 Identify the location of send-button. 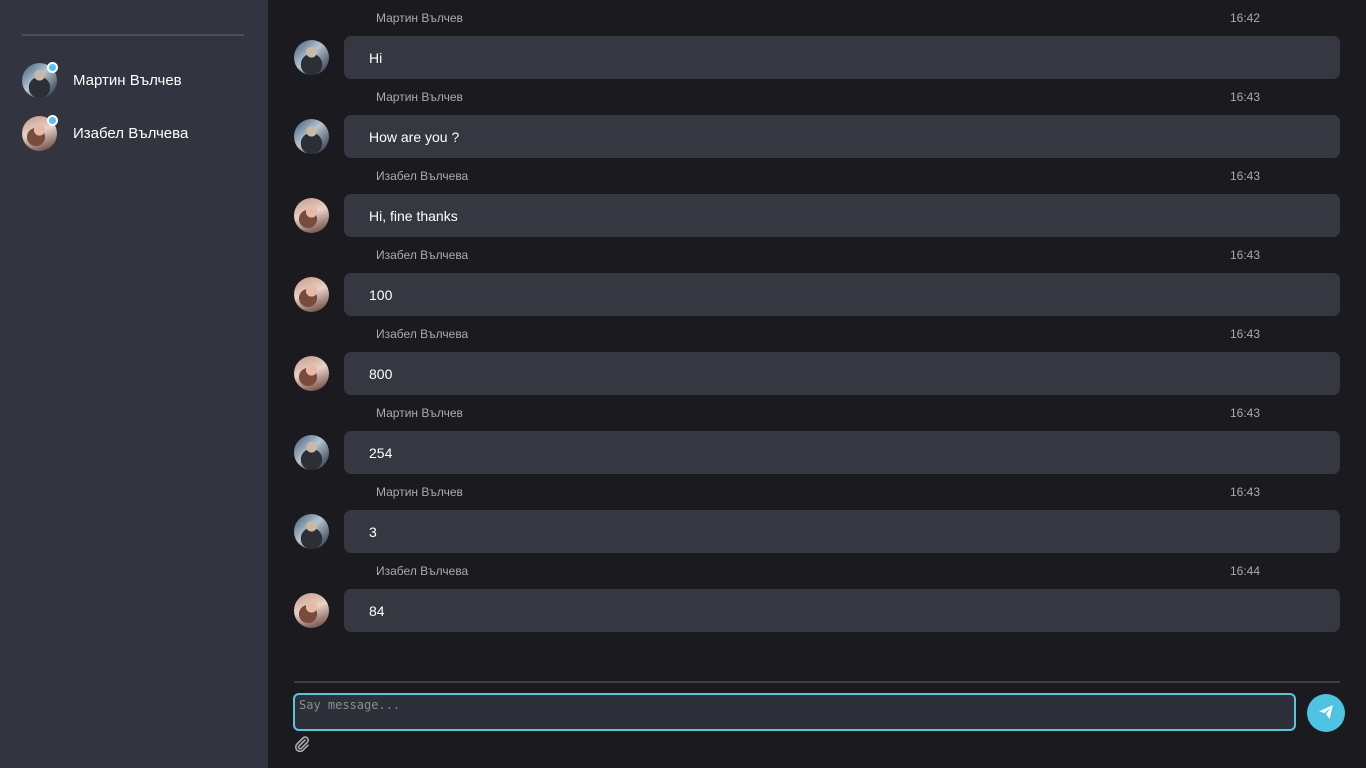
(1326, 713).